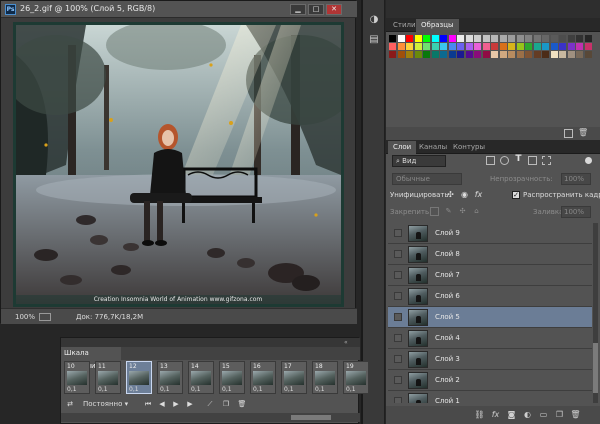 The width and height of the screenshot is (600, 424). Describe the element at coordinates (583, 133) in the screenshot. I see `trash-icon: 🗑` at that location.